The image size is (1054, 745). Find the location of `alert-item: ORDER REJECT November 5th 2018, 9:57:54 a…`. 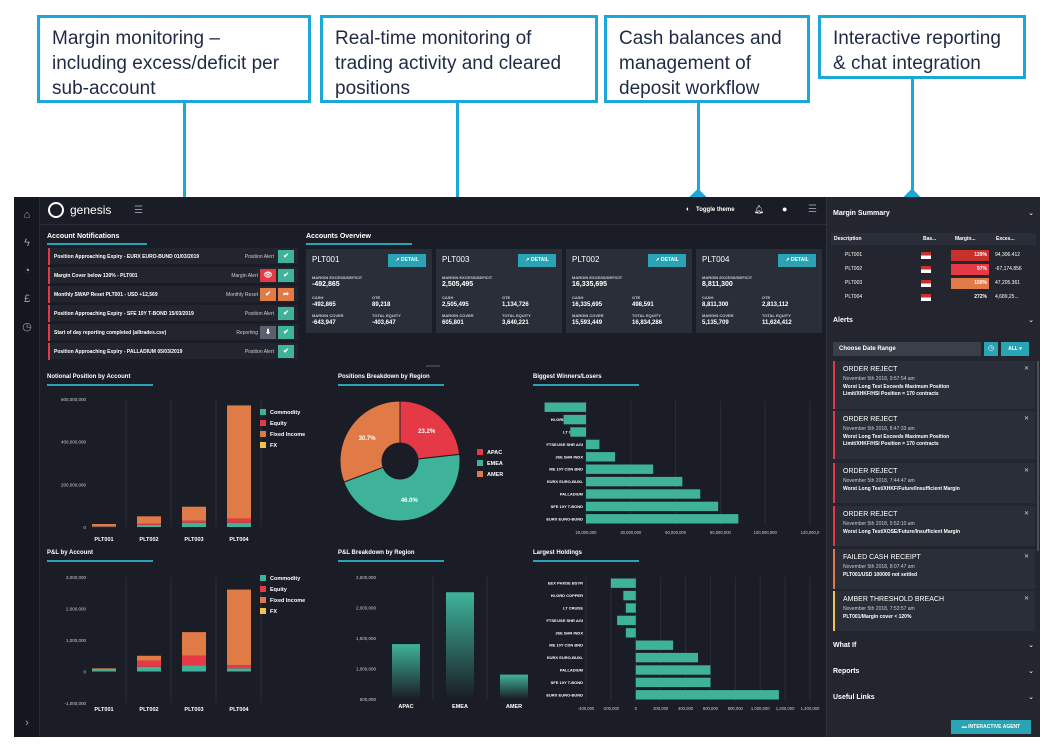

alert-item: ORDER REJECT November 5th 2018, 9:57:54 a… is located at coordinates (934, 385).